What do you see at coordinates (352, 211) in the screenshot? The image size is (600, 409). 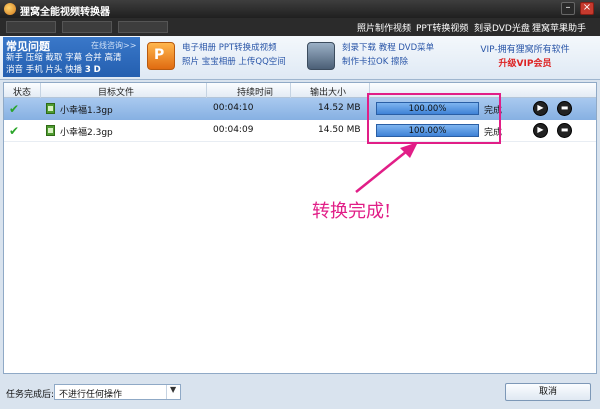 I see `annotation-text: 转换完成!` at bounding box center [352, 211].